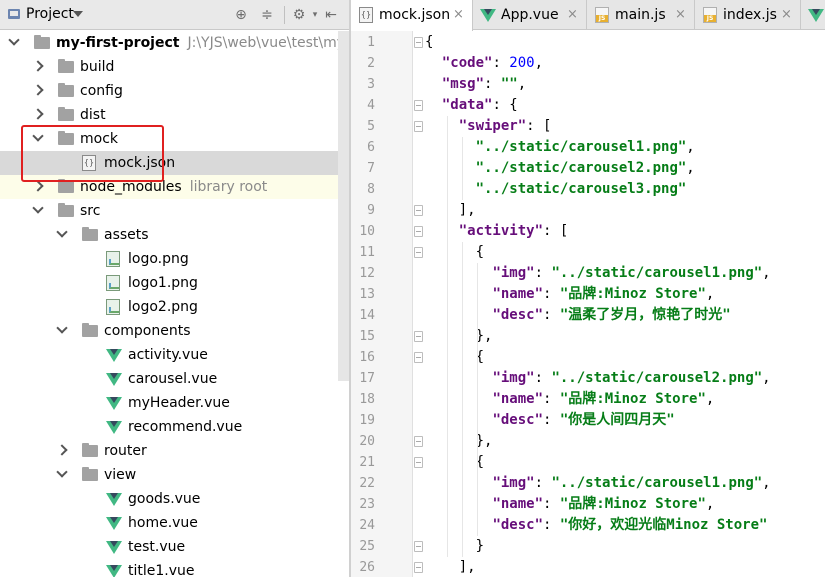  I want to click on image-file-icon, so click(113, 283).